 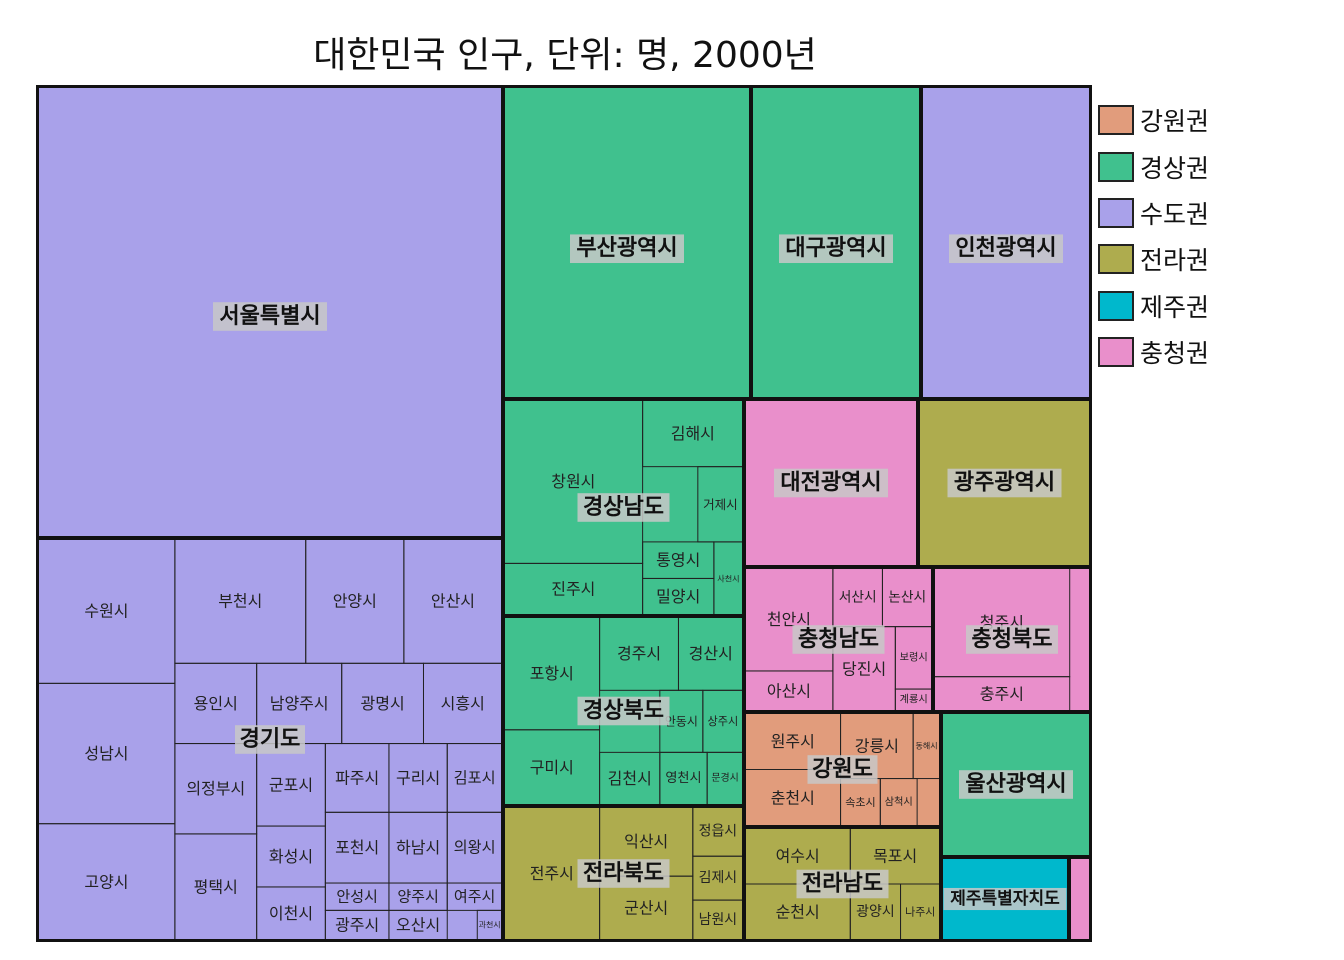 I want to click on subregion-label: 계룡시, so click(x=914, y=700).